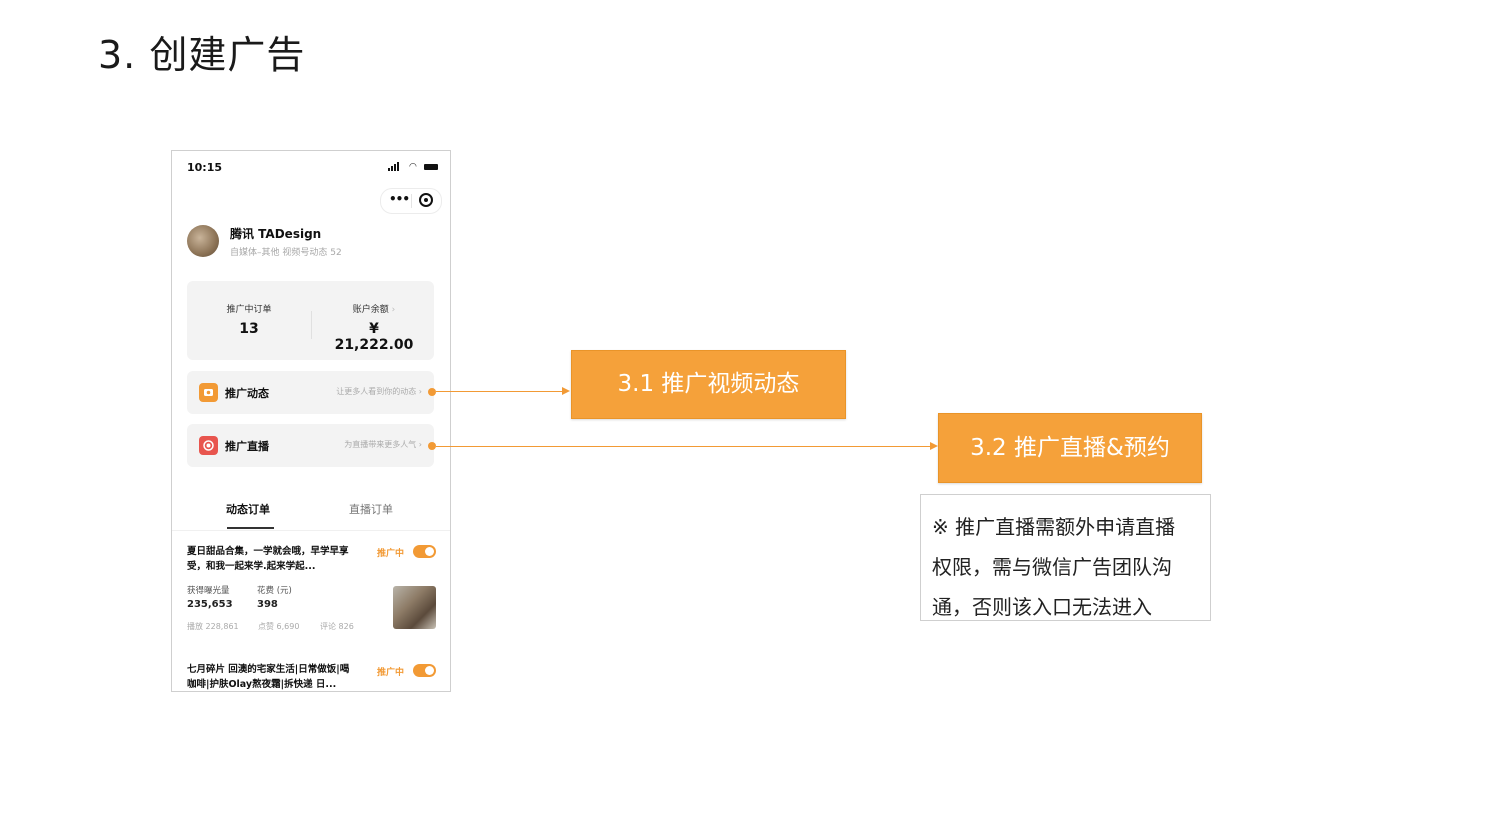  I want to click on promote-live-row: 推广直播 为直播带来更多人气 ›, so click(310, 445).